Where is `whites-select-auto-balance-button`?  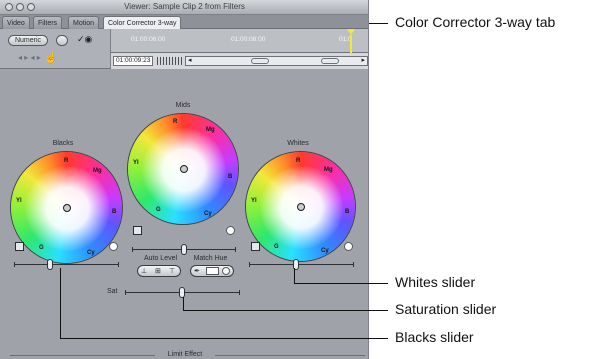
whites-select-auto-balance-button is located at coordinates (255, 246).